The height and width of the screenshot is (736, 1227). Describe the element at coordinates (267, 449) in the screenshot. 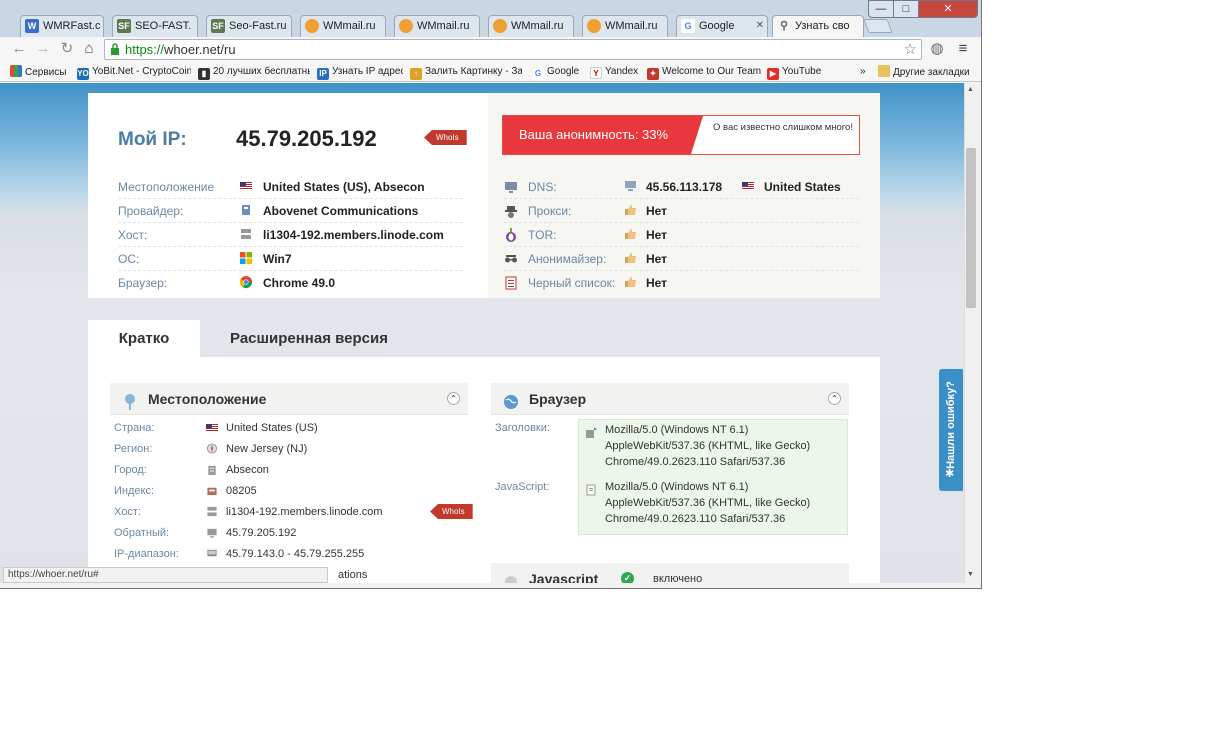

I see `row-value: New Jersey (NJ)` at that location.